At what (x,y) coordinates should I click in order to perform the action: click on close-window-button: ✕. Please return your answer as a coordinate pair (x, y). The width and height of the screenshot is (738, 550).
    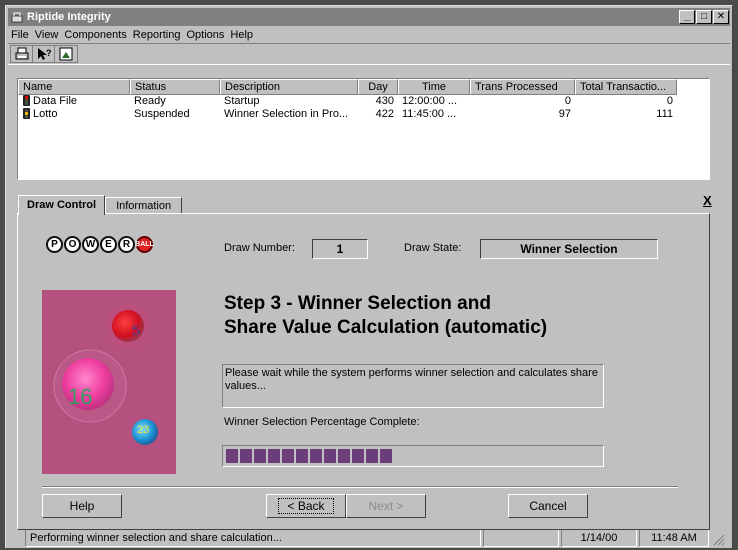
    Looking at the image, I should click on (721, 17).